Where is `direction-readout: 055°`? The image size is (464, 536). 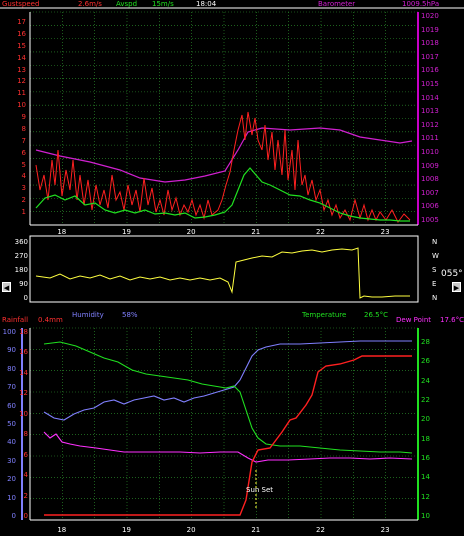
direction-readout: 055° is located at coordinates (452, 274).